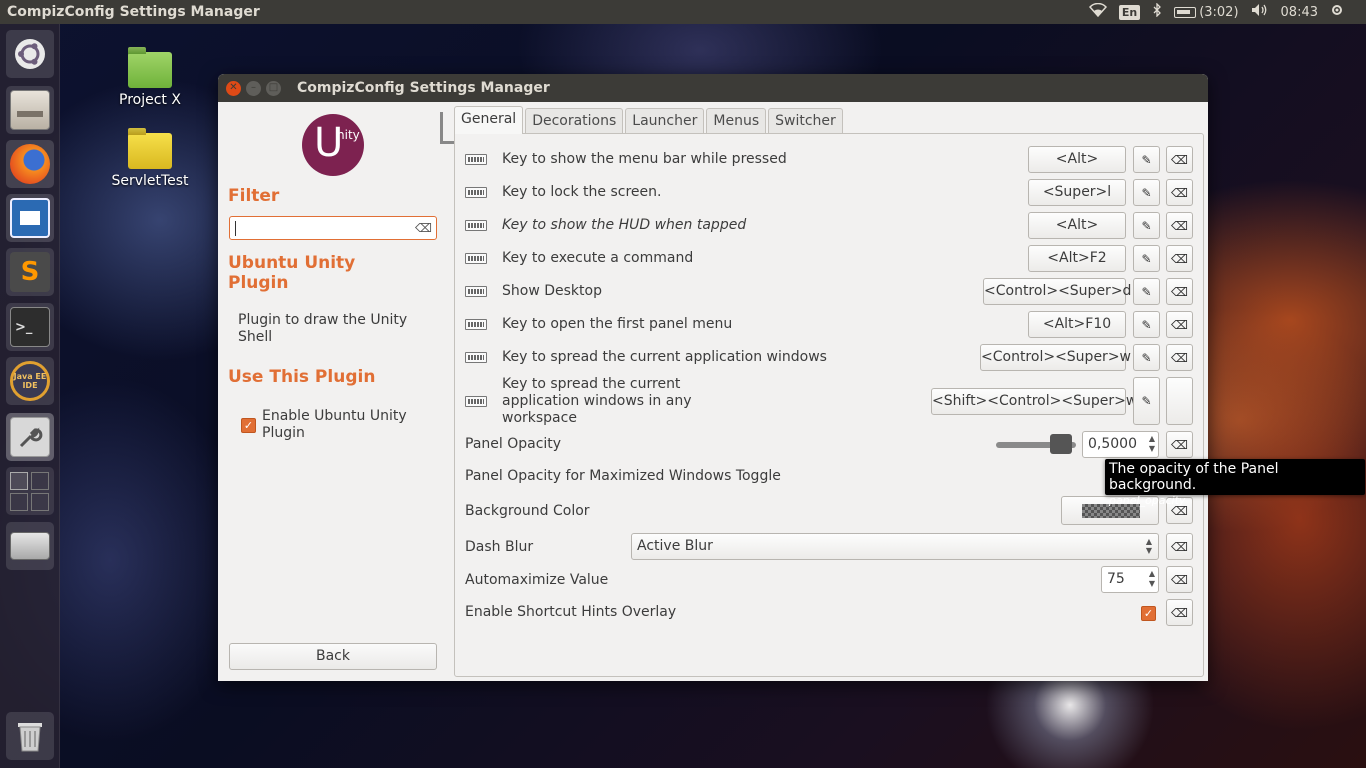 Image resolution: width=1366 pixels, height=768 pixels. I want to click on tooltip-key: panel_opacity, so click(1147, 500).